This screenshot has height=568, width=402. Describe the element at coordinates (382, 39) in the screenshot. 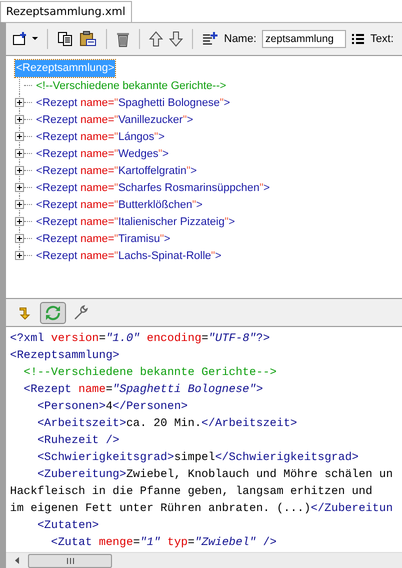

I see `text-label: Text:` at that location.